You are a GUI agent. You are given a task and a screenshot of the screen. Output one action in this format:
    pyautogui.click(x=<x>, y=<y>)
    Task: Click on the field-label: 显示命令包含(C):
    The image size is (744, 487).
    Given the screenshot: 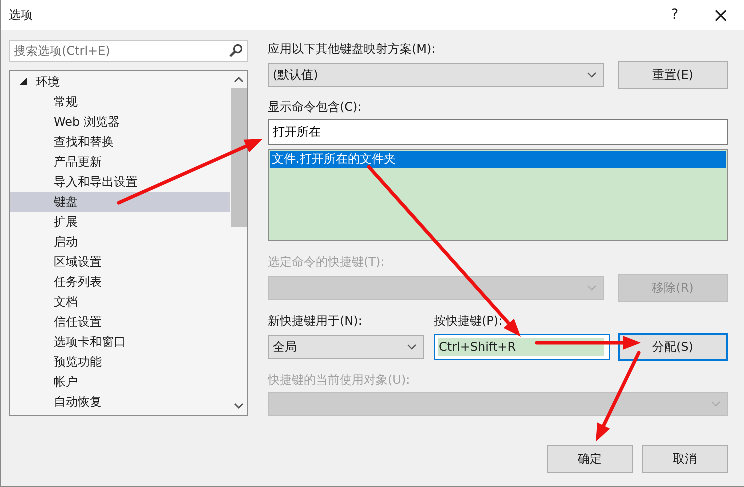 What is the action you would take?
    pyautogui.click(x=315, y=107)
    